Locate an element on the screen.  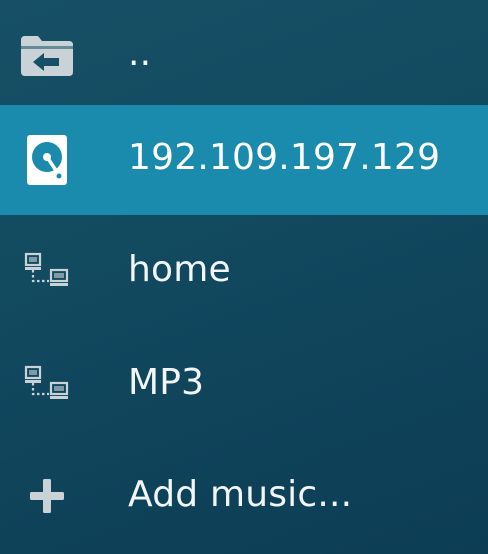
list-item-label: MP3 is located at coordinates (166, 382).